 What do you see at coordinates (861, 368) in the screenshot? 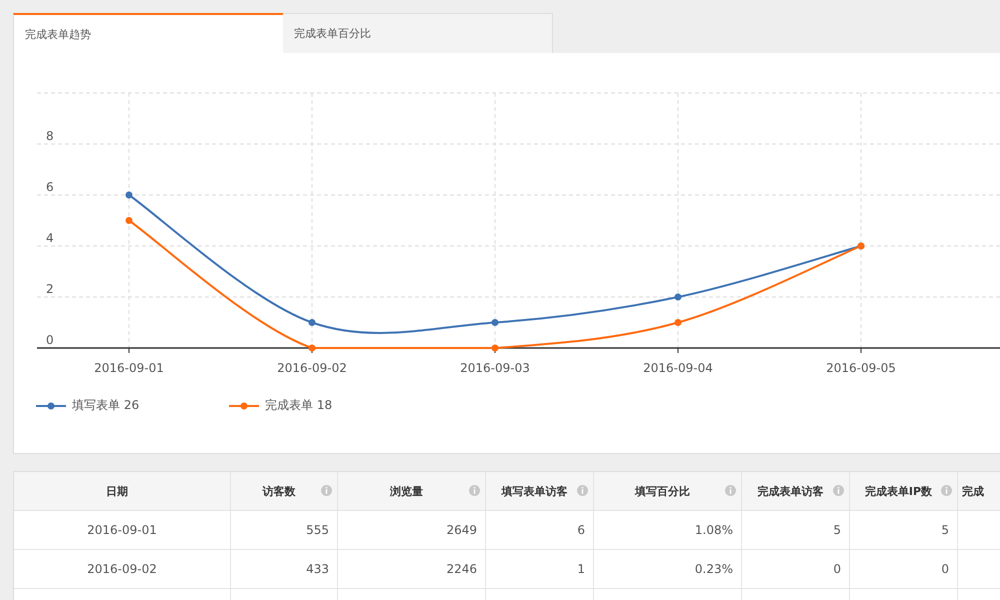
I see `x-tick-label: 2016-09-05` at bounding box center [861, 368].